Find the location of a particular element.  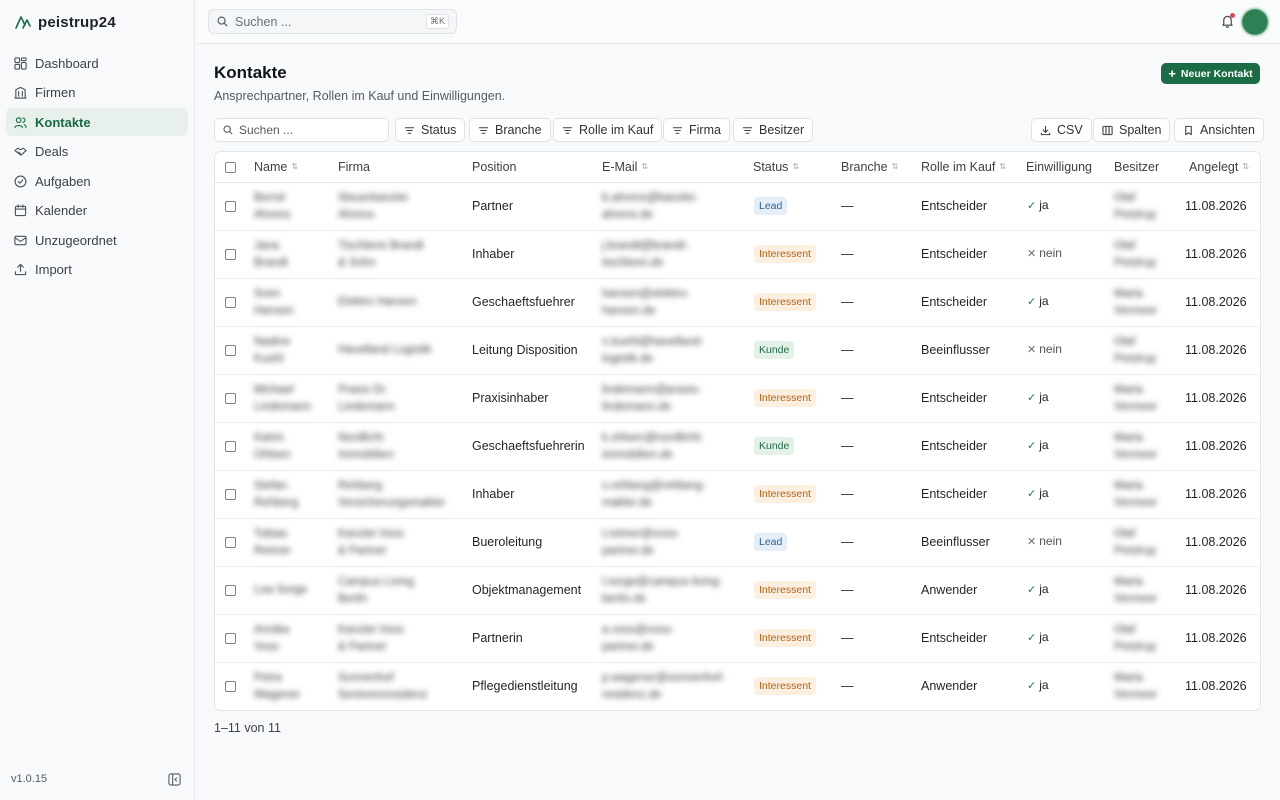

sidebar-item-import: Import is located at coordinates (97, 270).